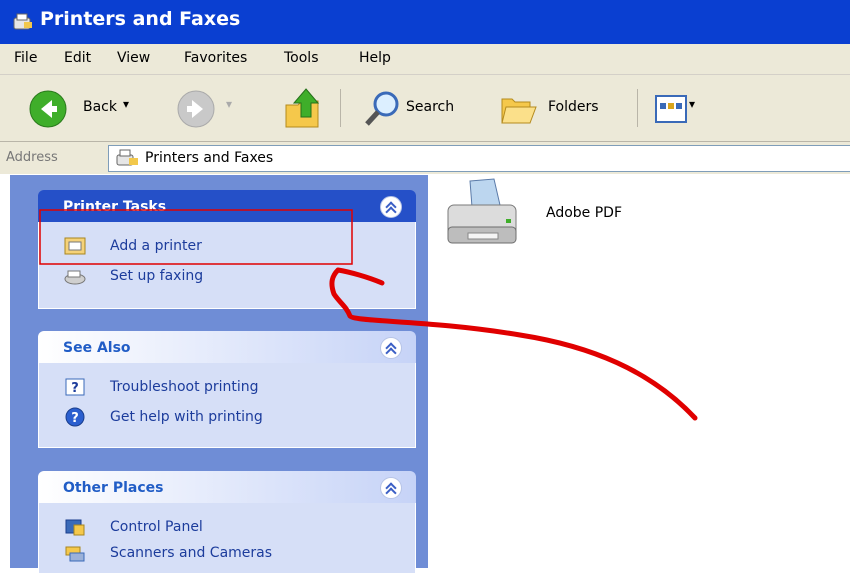 This screenshot has width=850, height=574. What do you see at coordinates (25, 58) in the screenshot?
I see `menu-file: File` at bounding box center [25, 58].